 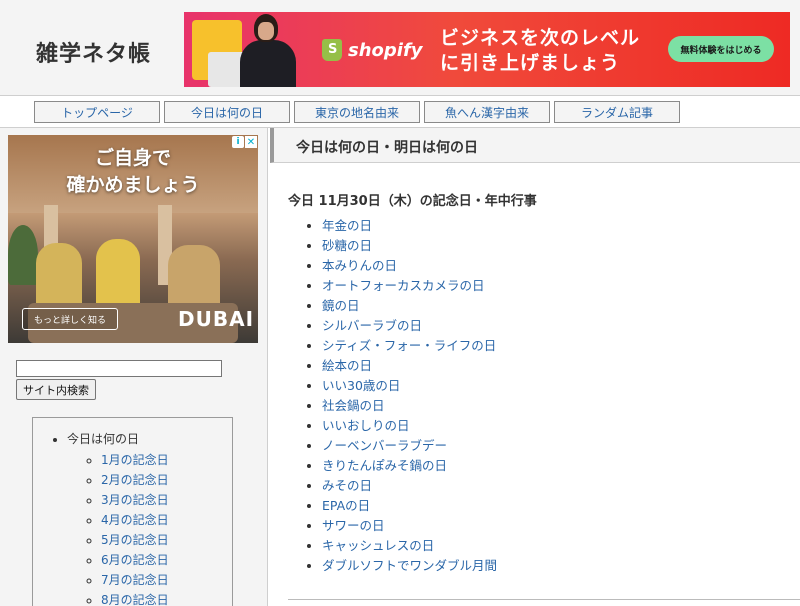 What do you see at coordinates (409, 266) in the screenshot?
I see `list-item: 本みりんの日` at bounding box center [409, 266].